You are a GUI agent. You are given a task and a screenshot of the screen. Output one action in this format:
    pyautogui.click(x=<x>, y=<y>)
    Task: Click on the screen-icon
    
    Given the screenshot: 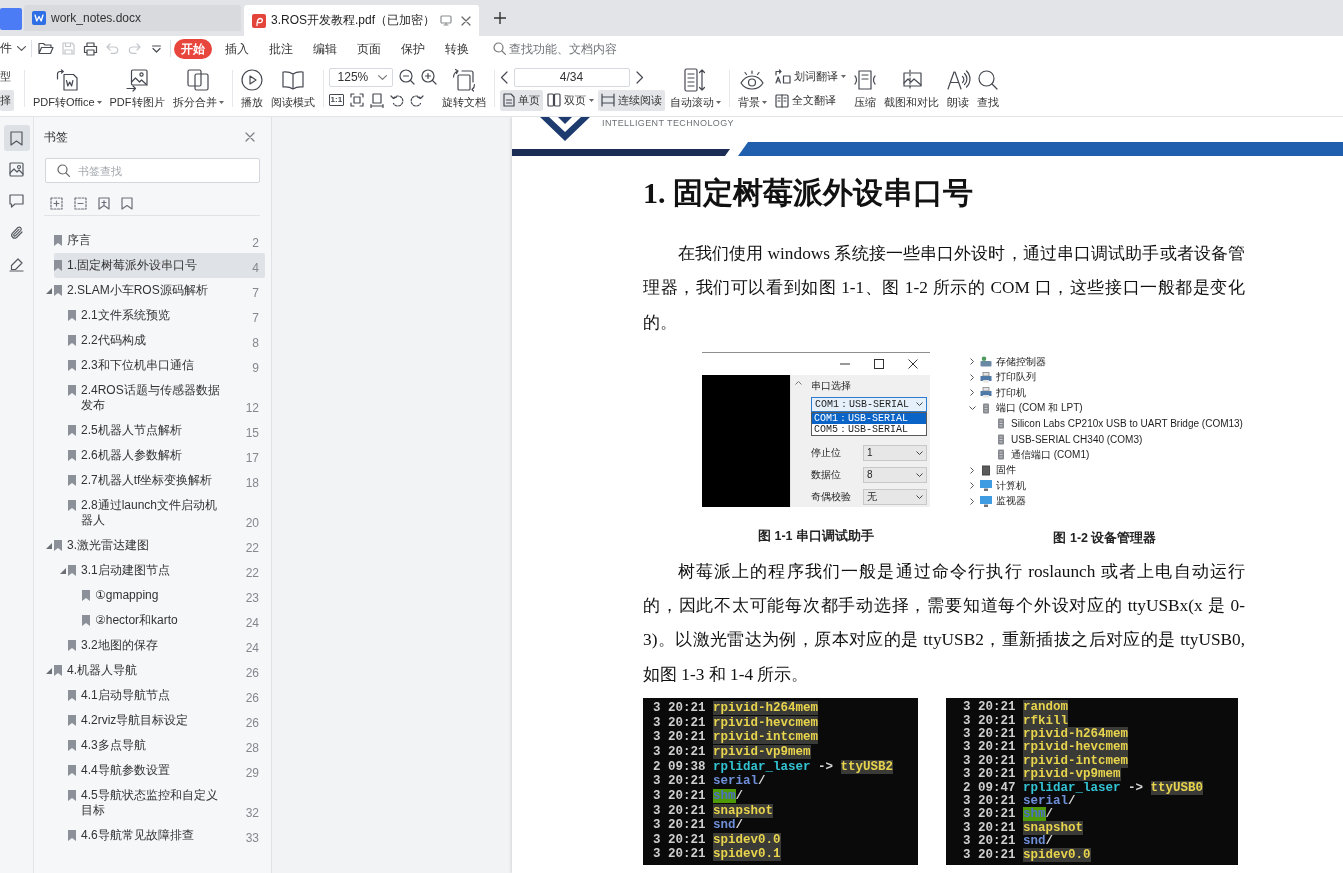 What is the action you would take?
    pyautogui.click(x=446, y=20)
    